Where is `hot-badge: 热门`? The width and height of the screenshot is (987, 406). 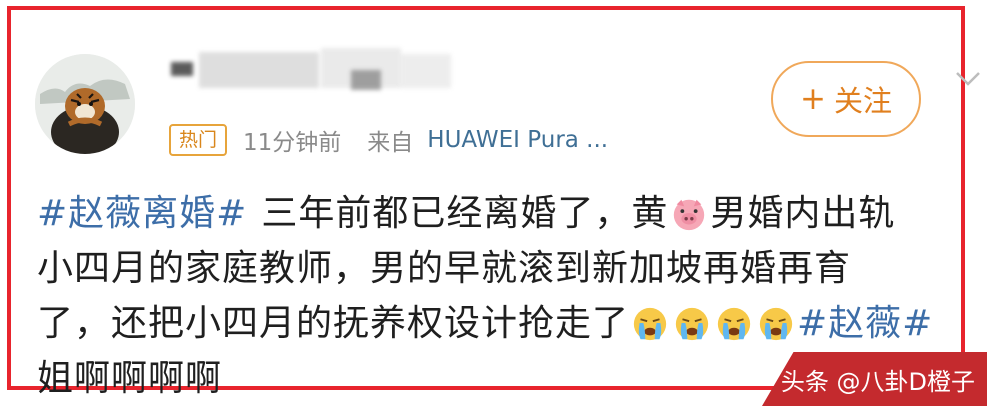 hot-badge: 热门 is located at coordinates (198, 140).